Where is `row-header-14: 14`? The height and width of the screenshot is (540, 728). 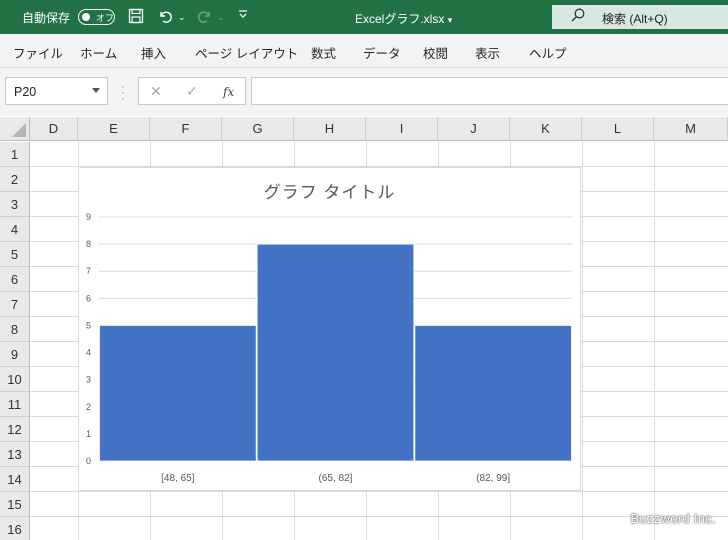
row-header-14: 14 is located at coordinates (15, 479).